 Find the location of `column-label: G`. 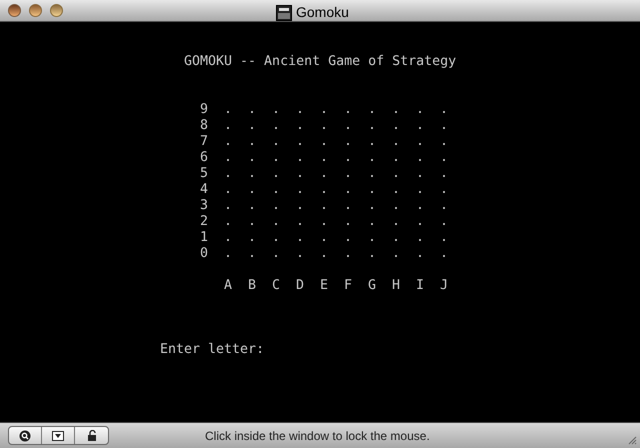

column-label: G is located at coordinates (371, 286).